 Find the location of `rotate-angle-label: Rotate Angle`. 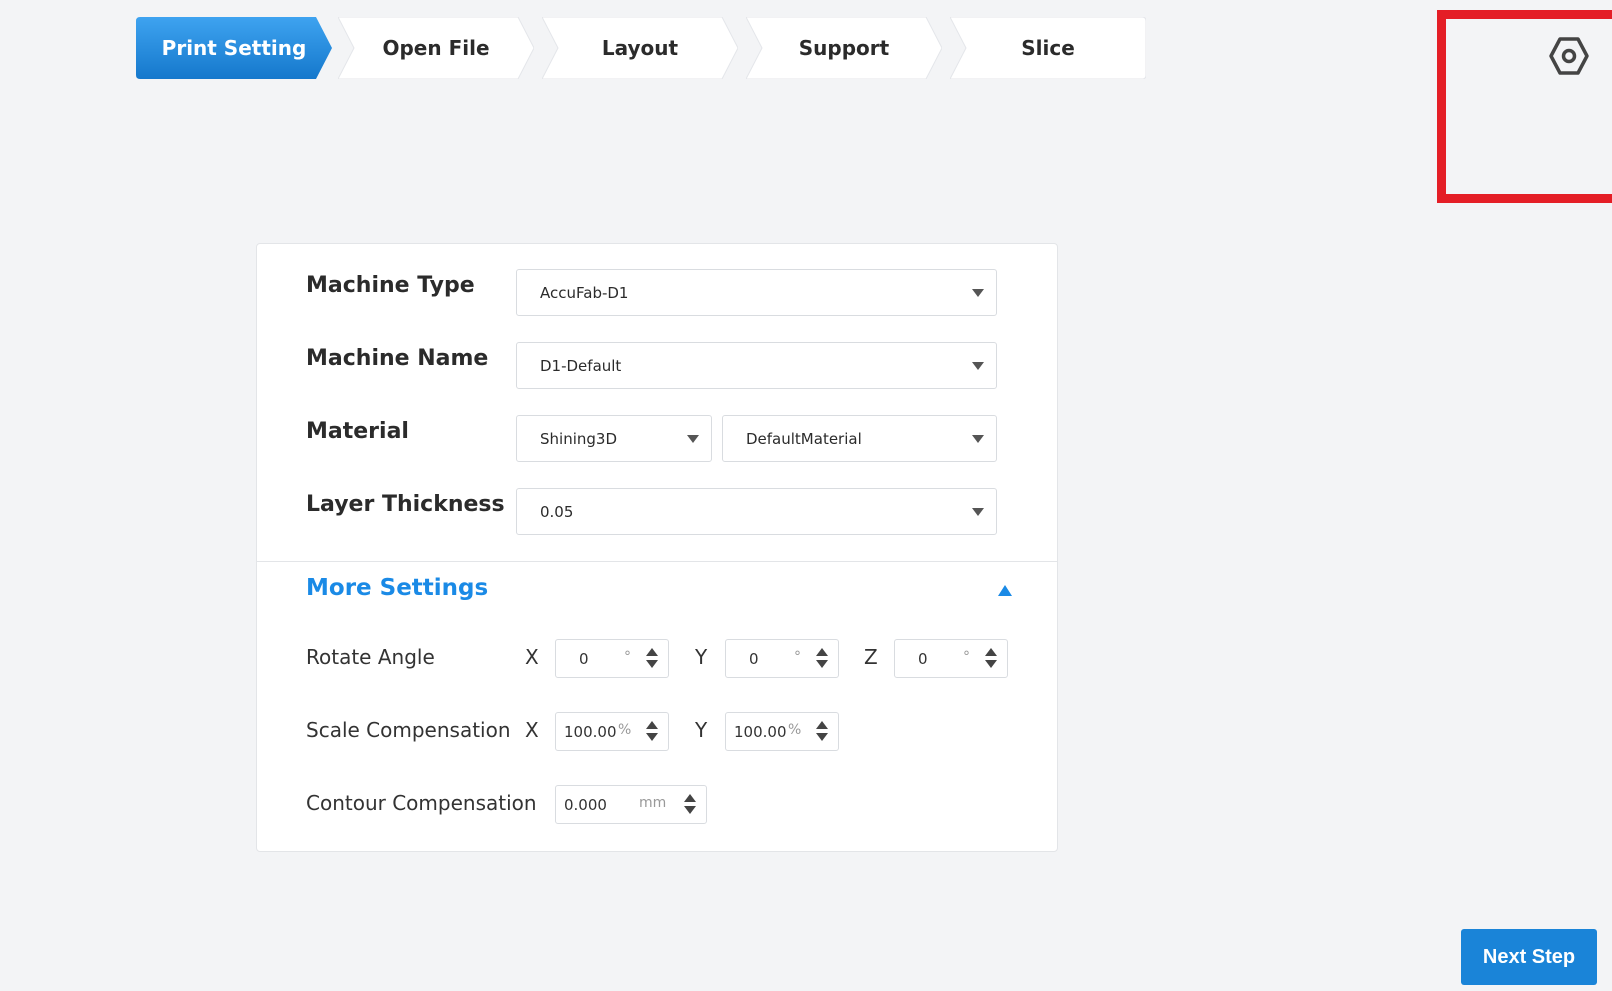

rotate-angle-label: Rotate Angle is located at coordinates (370, 657).